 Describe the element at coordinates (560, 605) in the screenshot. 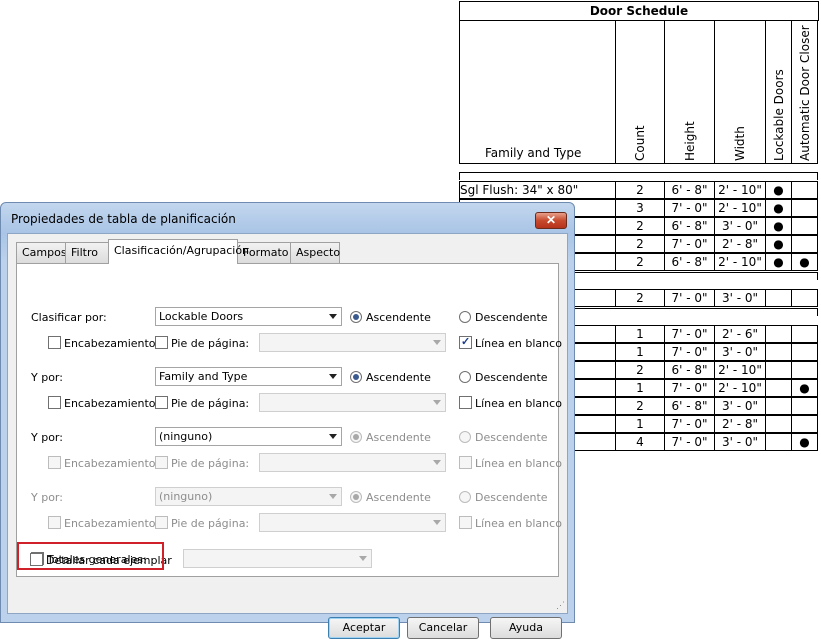

I see `resize-grip-icon: ⋰` at that location.